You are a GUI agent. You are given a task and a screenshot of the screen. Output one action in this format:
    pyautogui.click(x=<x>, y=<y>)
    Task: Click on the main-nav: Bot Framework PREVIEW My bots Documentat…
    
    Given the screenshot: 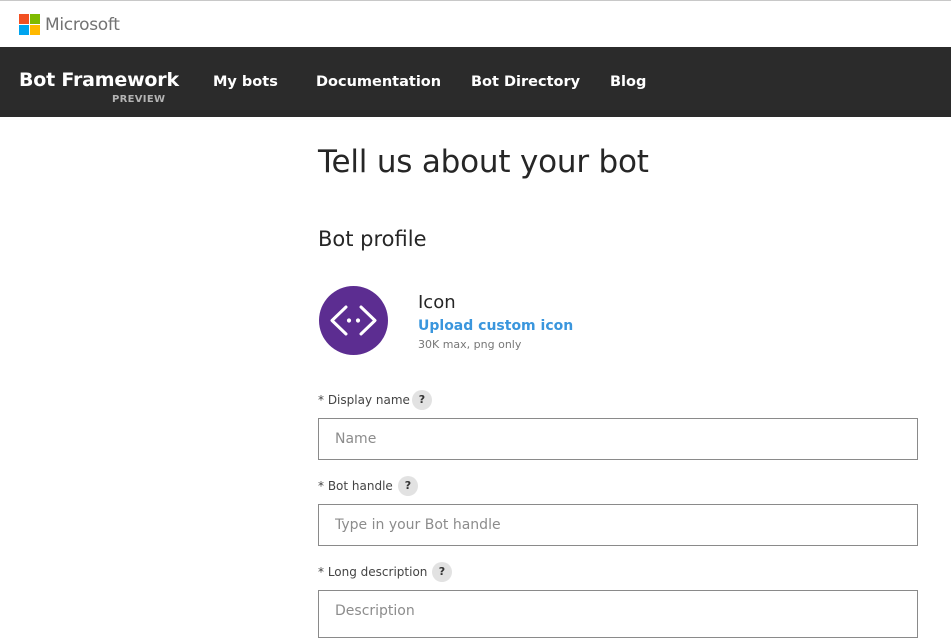 What is the action you would take?
    pyautogui.click(x=475, y=82)
    